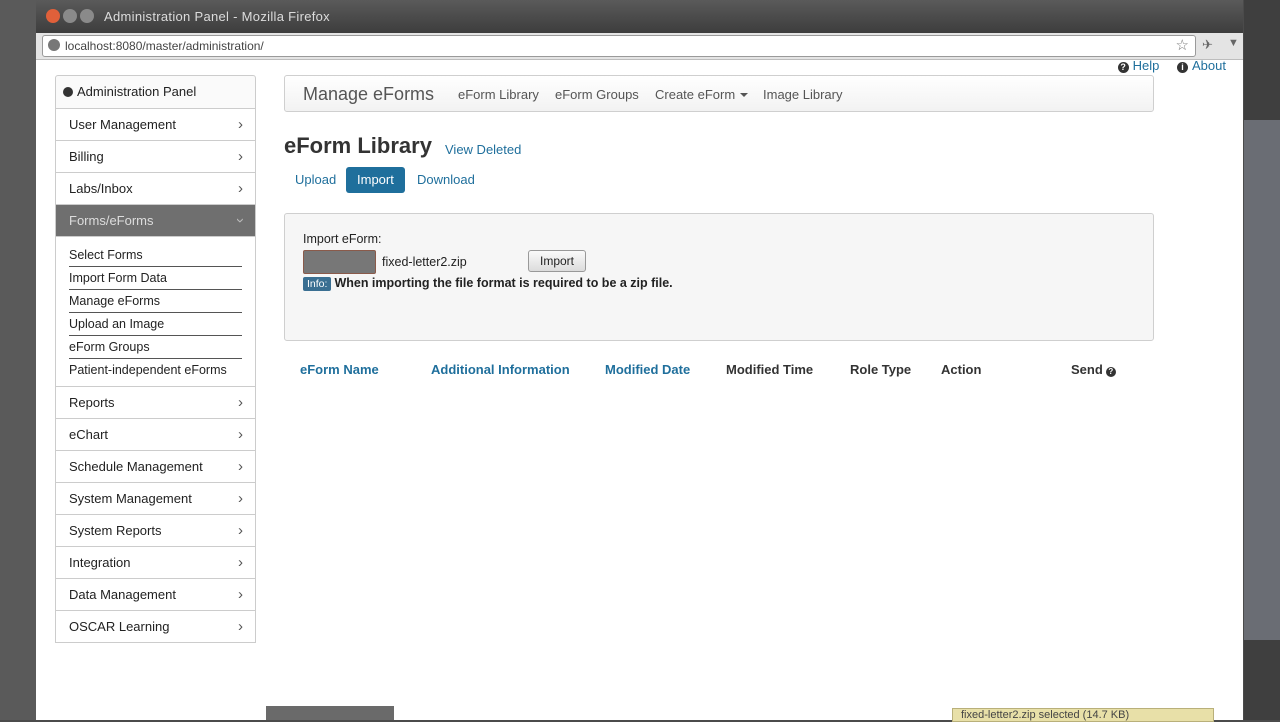 This screenshot has width=1280, height=722. Describe the element at coordinates (375, 180) in the screenshot. I see `tab-import: Import` at that location.